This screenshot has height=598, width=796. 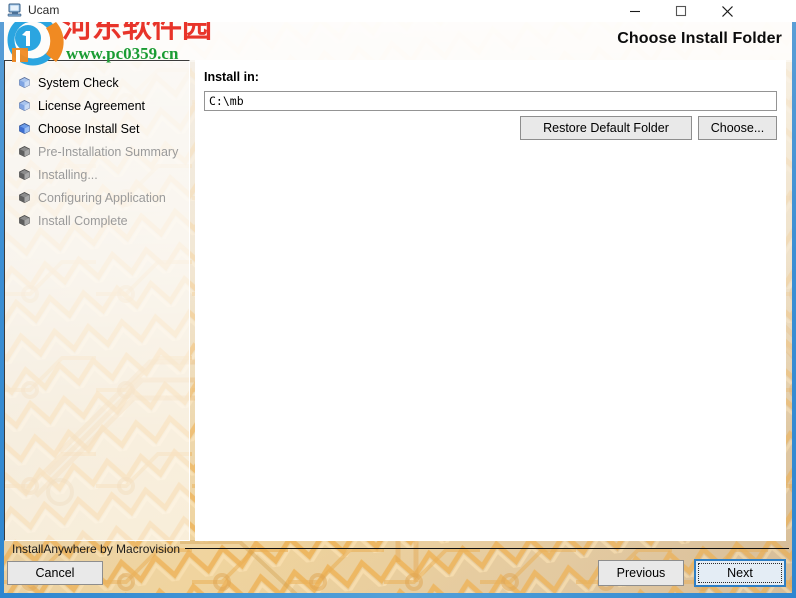 I want to click on page-title: Choose Install Folder, so click(x=699, y=38).